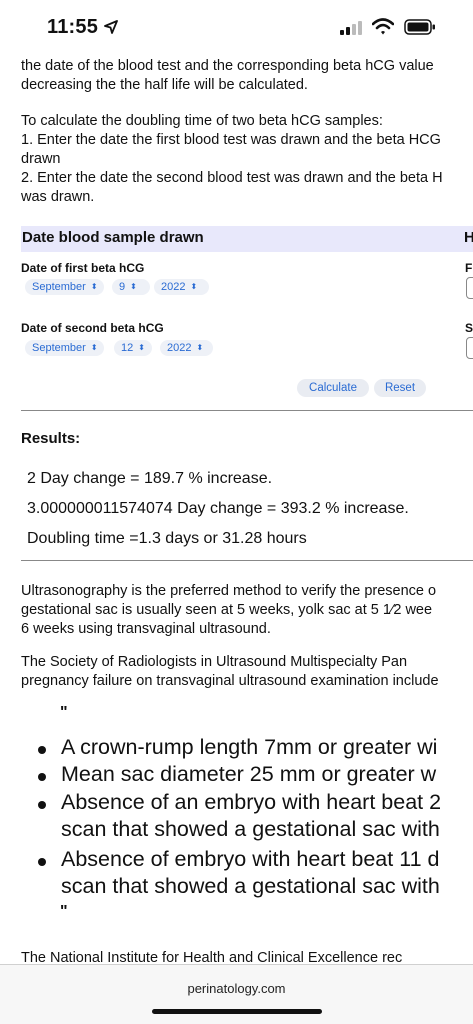 Image resolution: width=473 pixels, height=1024 pixels. I want to click on sample-date-title: Date blood sample drawn, so click(113, 237).